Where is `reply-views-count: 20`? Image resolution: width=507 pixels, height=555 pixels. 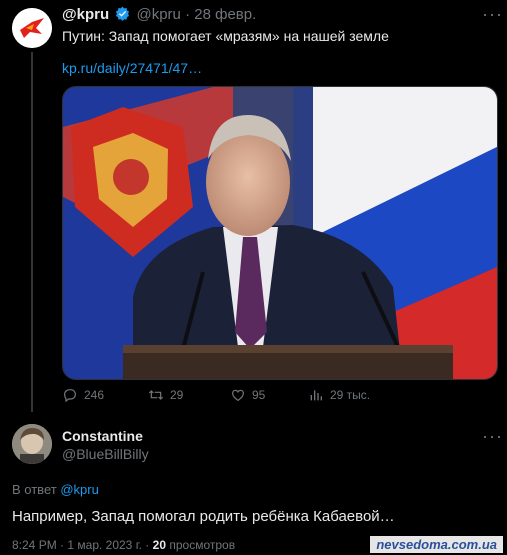 reply-views-count: 20 is located at coordinates (159, 545).